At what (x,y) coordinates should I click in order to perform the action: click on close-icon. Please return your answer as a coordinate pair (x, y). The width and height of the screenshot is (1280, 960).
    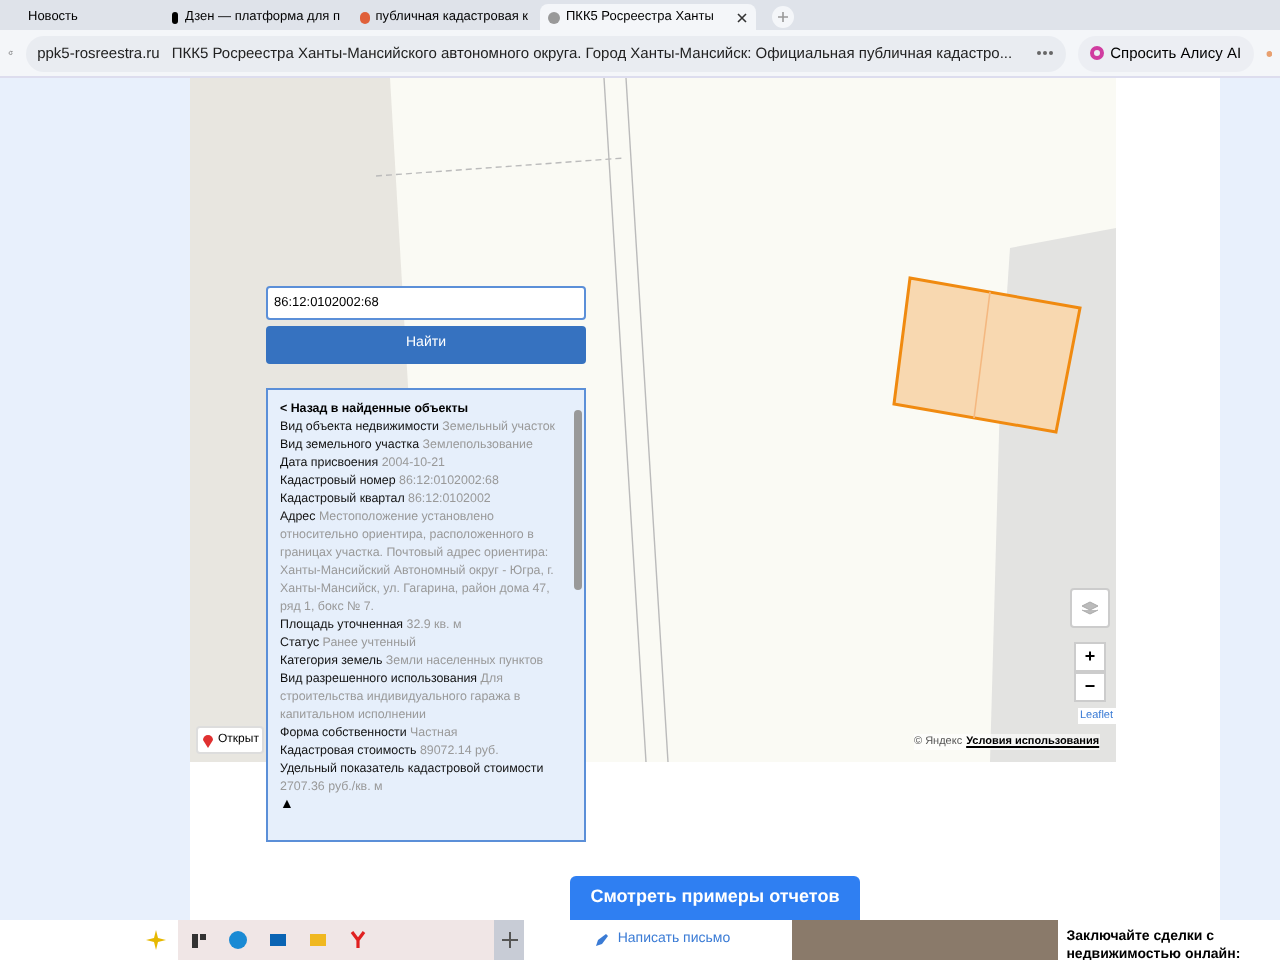
    Looking at the image, I should click on (742, 18).